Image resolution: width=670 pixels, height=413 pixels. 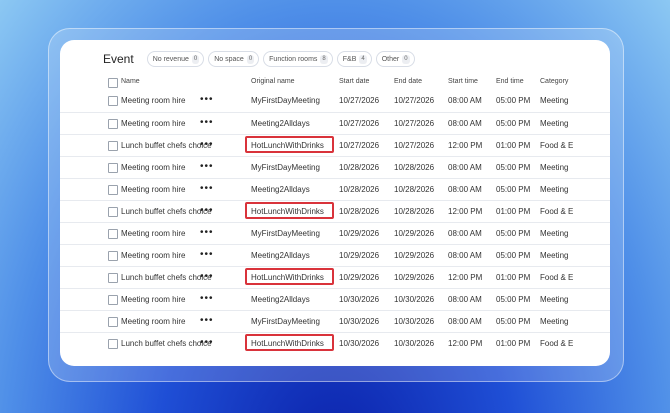 I want to click on row-name: Meeting room hire, so click(x=153, y=233).